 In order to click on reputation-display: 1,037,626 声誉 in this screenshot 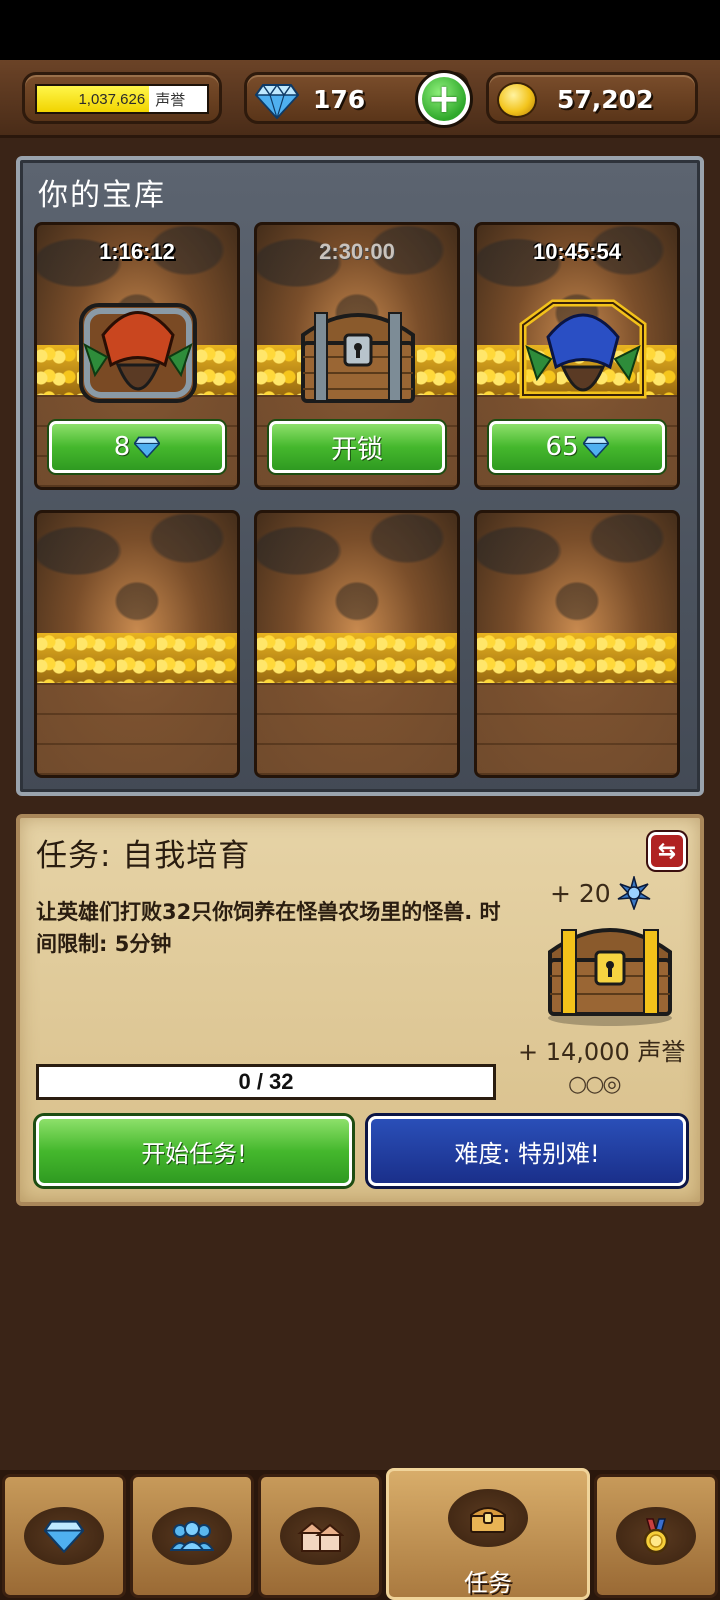, I will do `click(122, 98)`.